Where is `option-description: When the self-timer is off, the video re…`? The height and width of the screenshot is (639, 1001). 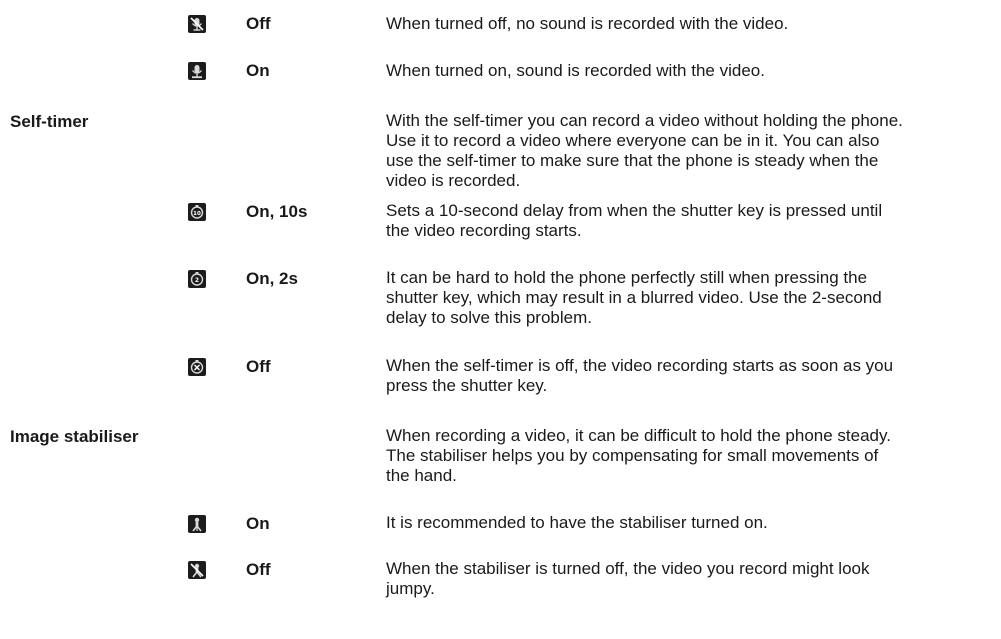
option-description: When the self-timer is off, the video re… is located at coordinates (691, 376).